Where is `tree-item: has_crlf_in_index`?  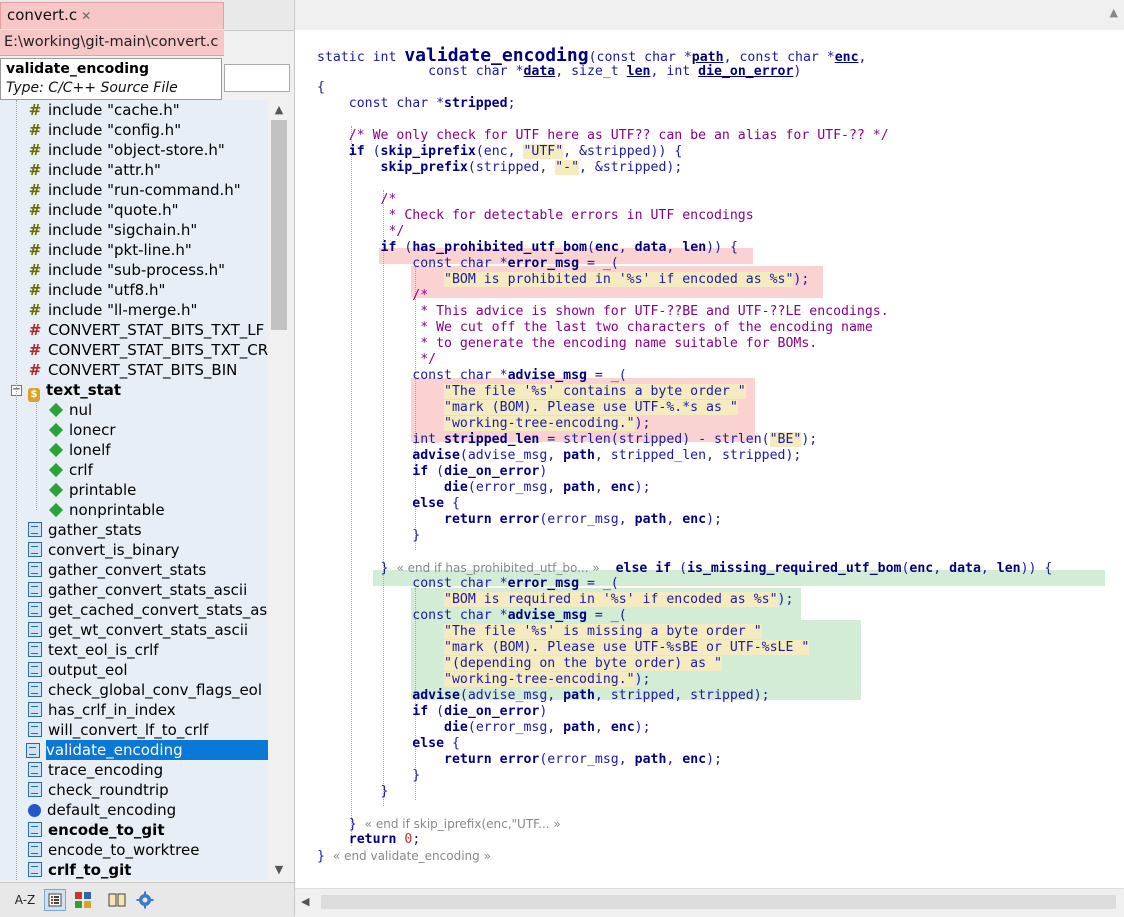 tree-item: has_crlf_in_index is located at coordinates (148, 710).